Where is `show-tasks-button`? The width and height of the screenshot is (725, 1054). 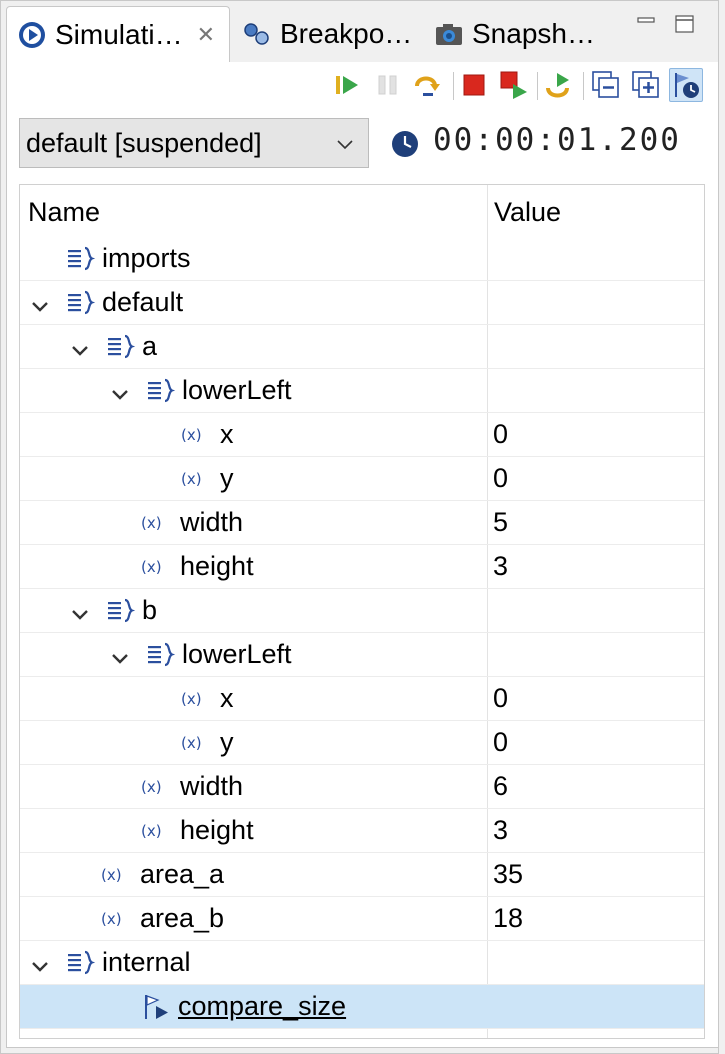
show-tasks-button is located at coordinates (686, 85).